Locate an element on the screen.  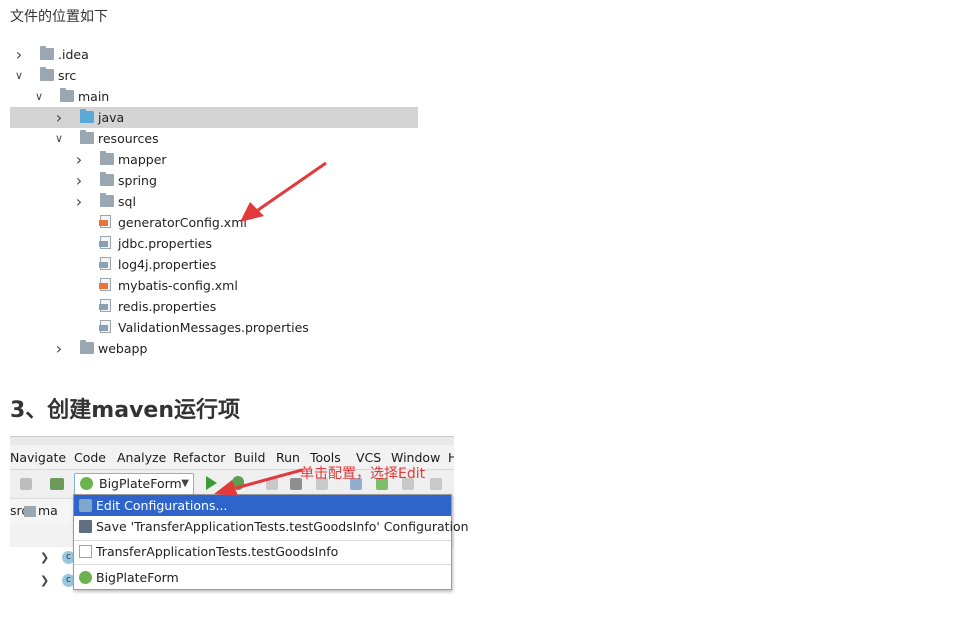
section-heading: 3、创建maven运行项 is located at coordinates (125, 410).